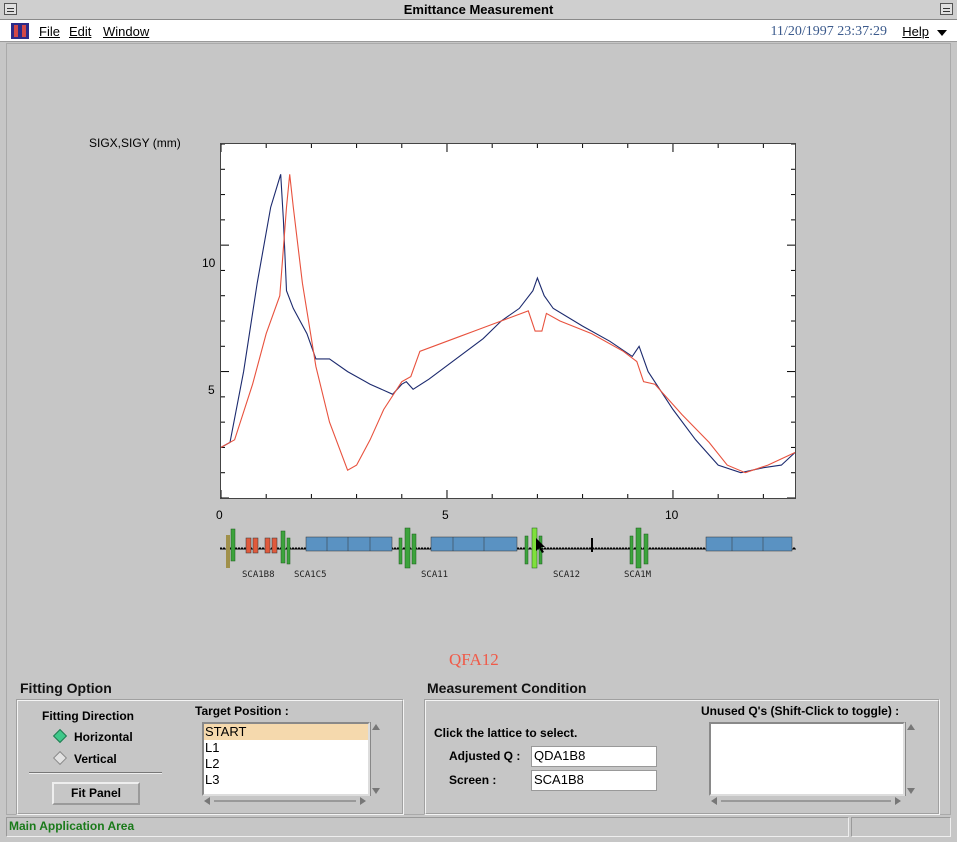 Image resolution: width=957 pixels, height=842 pixels. Describe the element at coordinates (96, 793) in the screenshot. I see `fit-panel-button: Fit Panel` at that location.